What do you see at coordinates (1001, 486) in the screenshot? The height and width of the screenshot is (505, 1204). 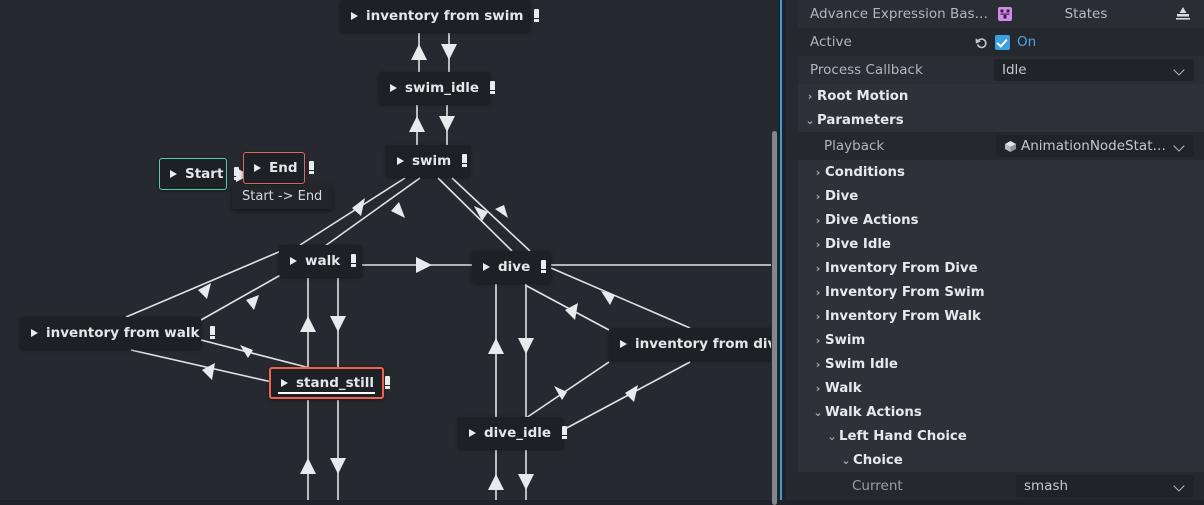 I see `property-row-current: Current smash` at bounding box center [1001, 486].